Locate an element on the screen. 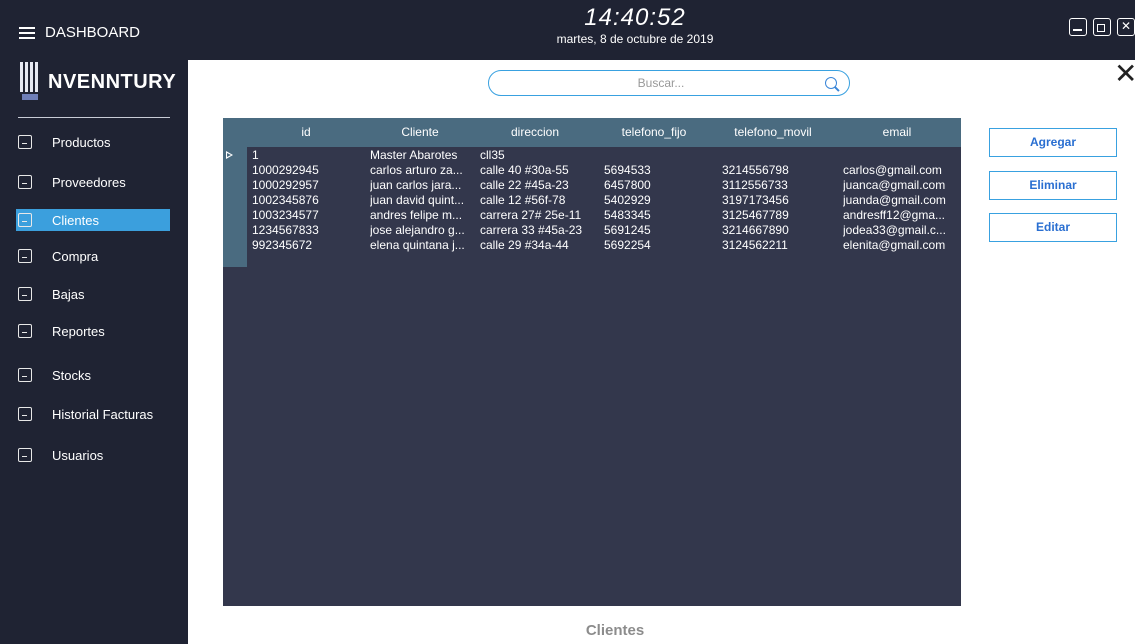  sidebar-item-clientes: Clientes is located at coordinates (93, 220).